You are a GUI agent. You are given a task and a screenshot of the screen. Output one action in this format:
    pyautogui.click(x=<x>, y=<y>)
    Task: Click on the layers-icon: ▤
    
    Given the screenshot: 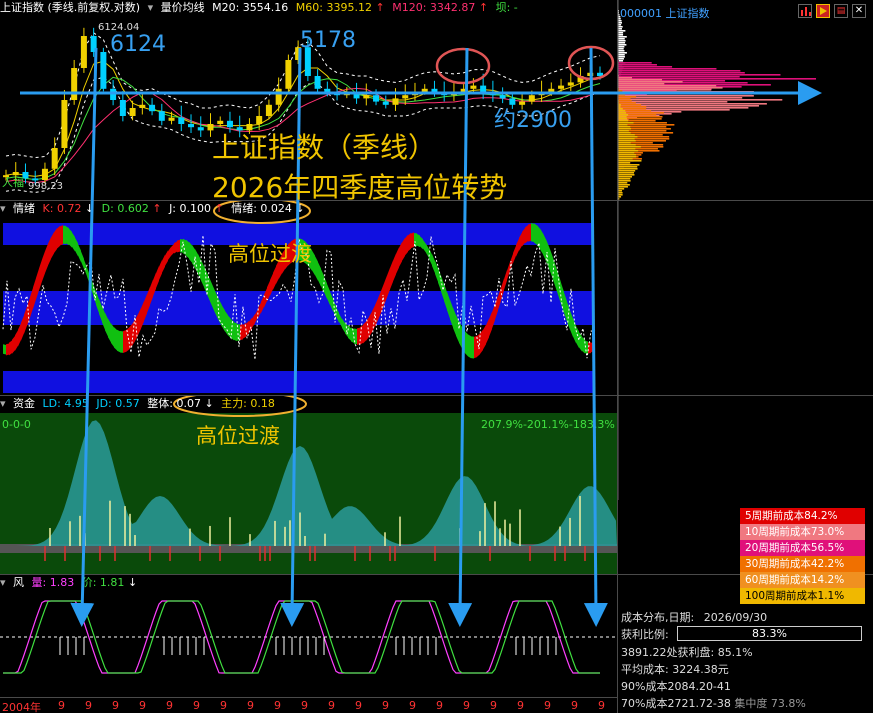 What is the action you would take?
    pyautogui.click(x=841, y=11)
    